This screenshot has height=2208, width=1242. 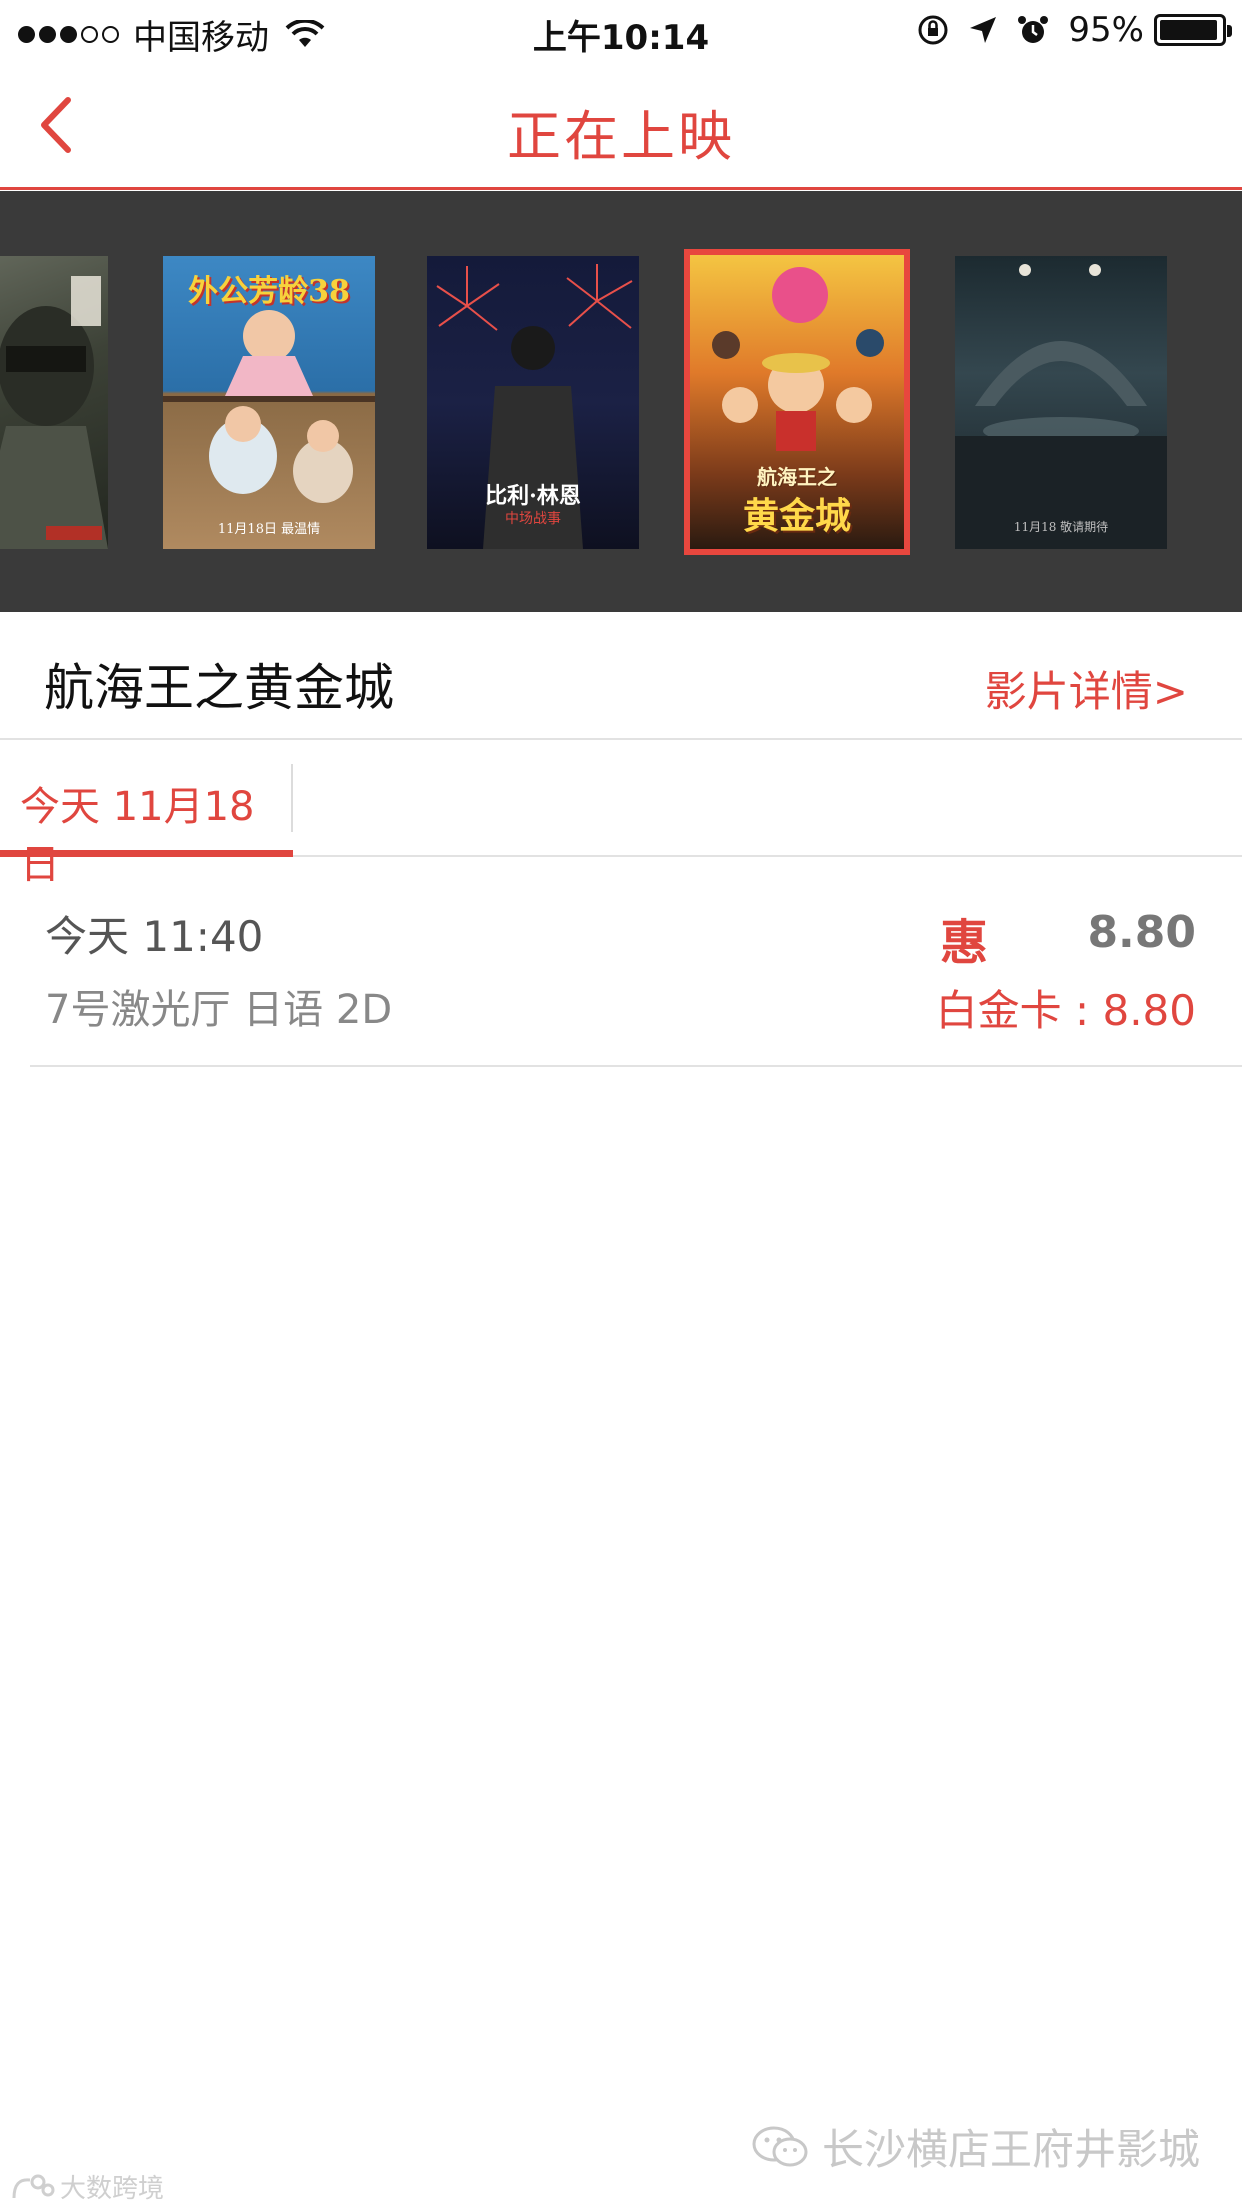 I want to click on showtime-row: 今天 11:40 7号激光厅 日语 2D 惠 8.80 白金卡 : 8.80, so click(x=636, y=963).